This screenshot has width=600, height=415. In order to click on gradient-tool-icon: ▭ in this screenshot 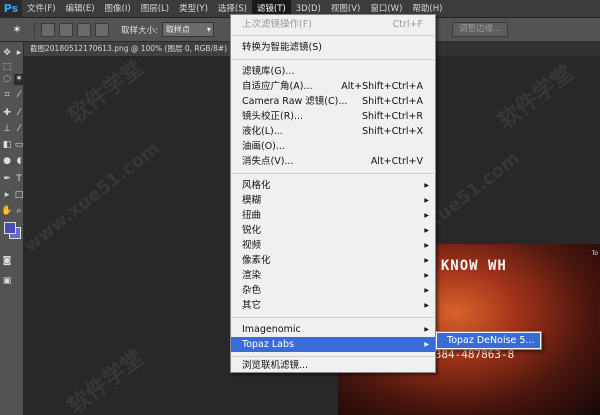, I will do `click(19, 145)`.